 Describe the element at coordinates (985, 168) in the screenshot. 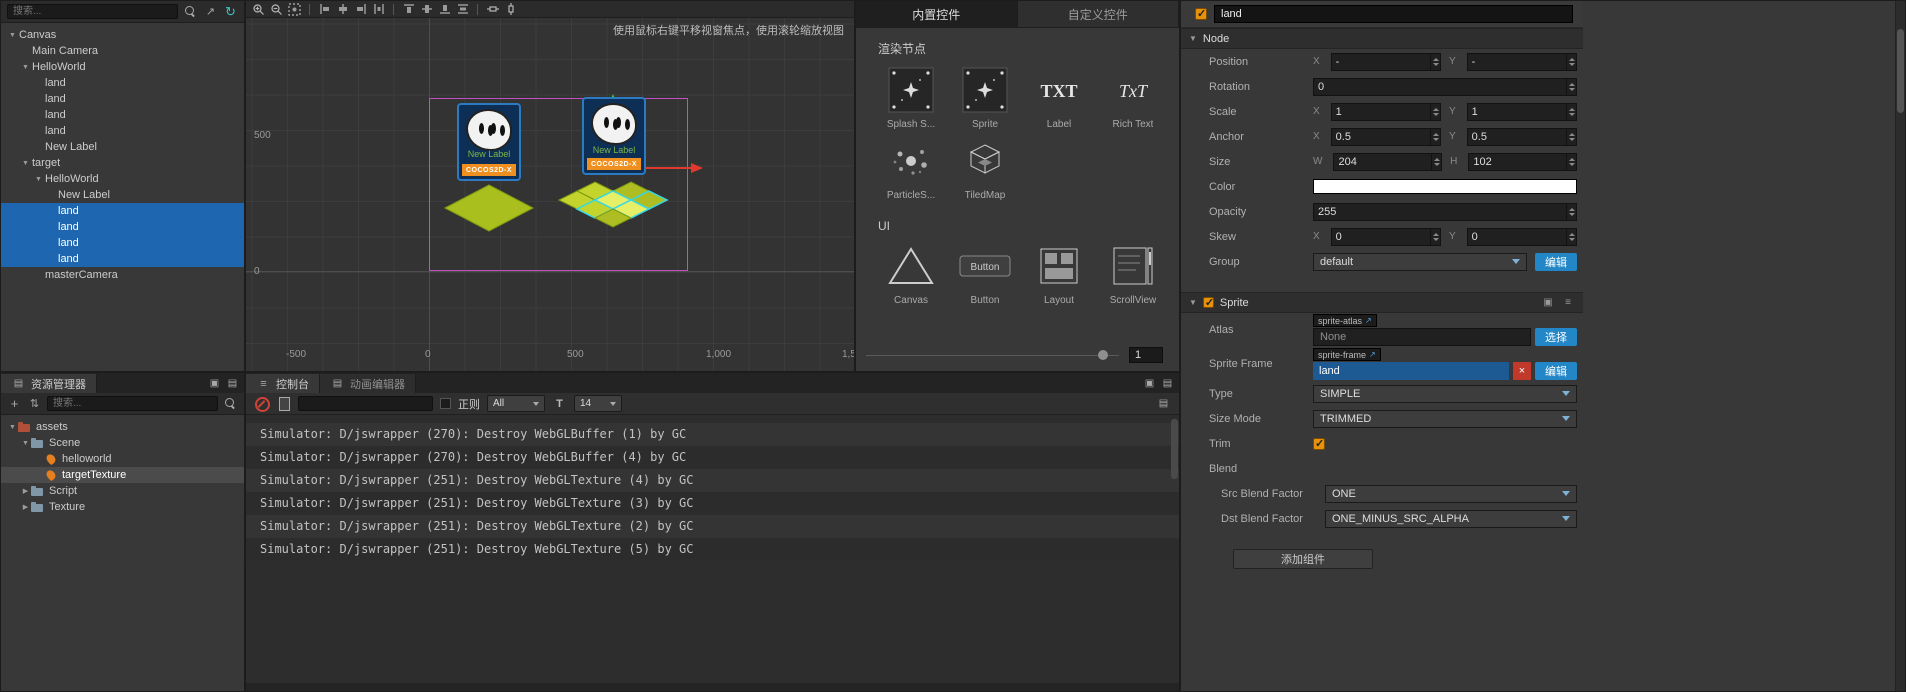

I see `widget-item-tiledmap: TiledMap` at that location.